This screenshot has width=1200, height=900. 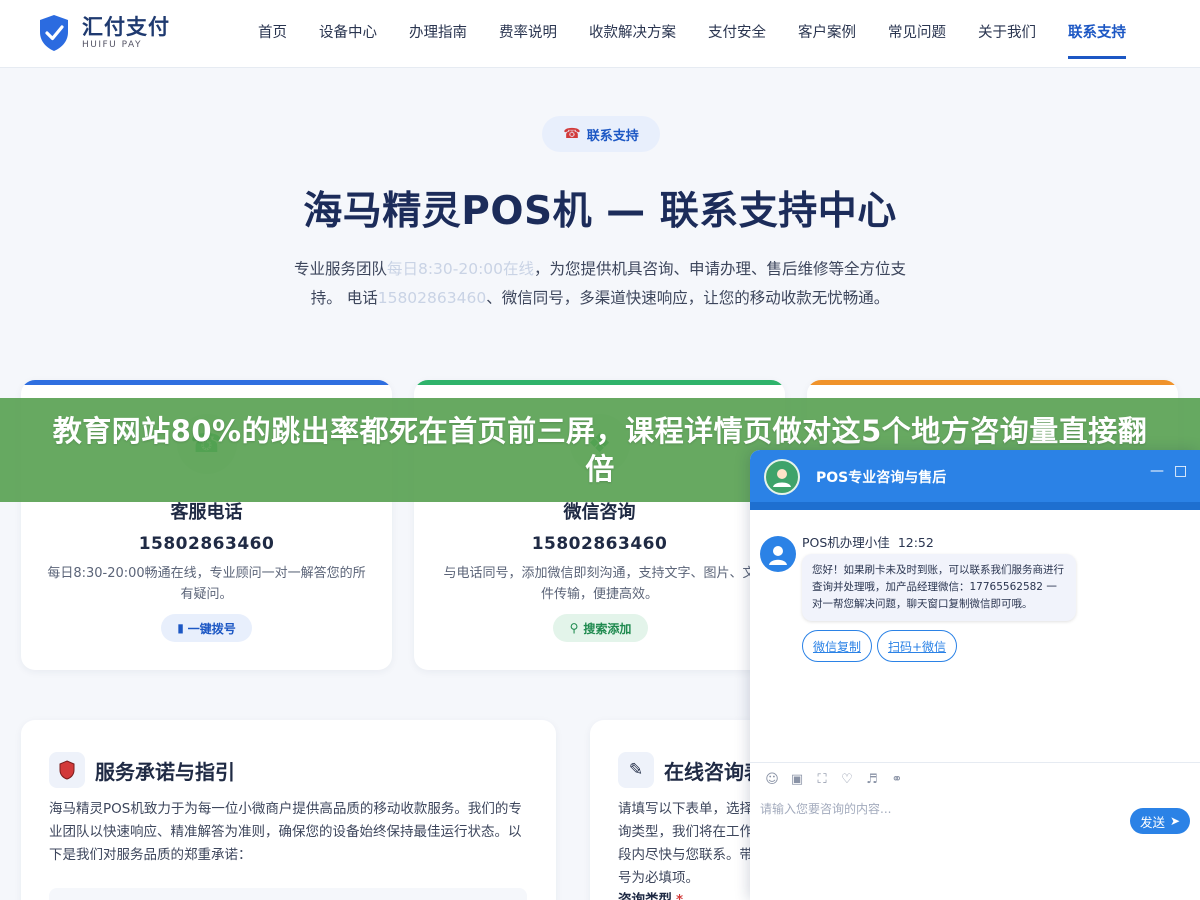 I want to click on chat-header: POS专业咨询与售后 — □, so click(x=975, y=476).